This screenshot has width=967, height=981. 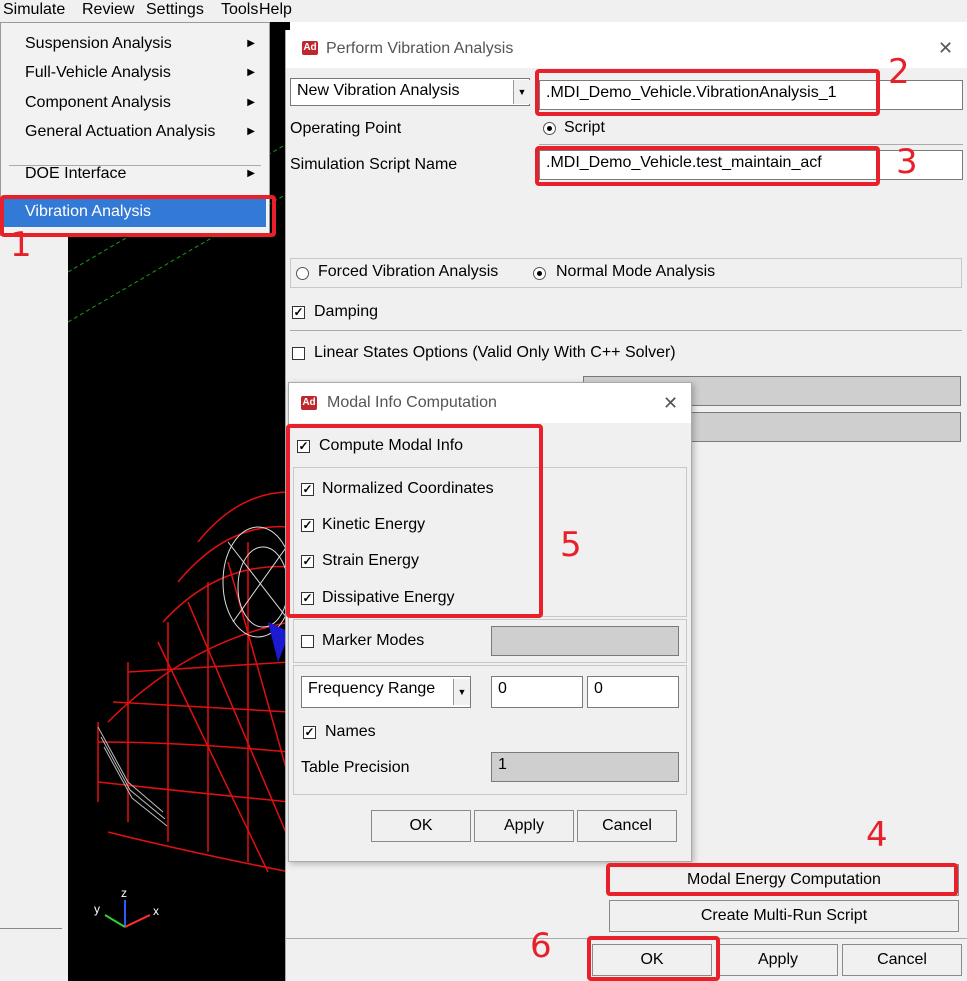 I want to click on apply-button: Apply, so click(x=778, y=960).